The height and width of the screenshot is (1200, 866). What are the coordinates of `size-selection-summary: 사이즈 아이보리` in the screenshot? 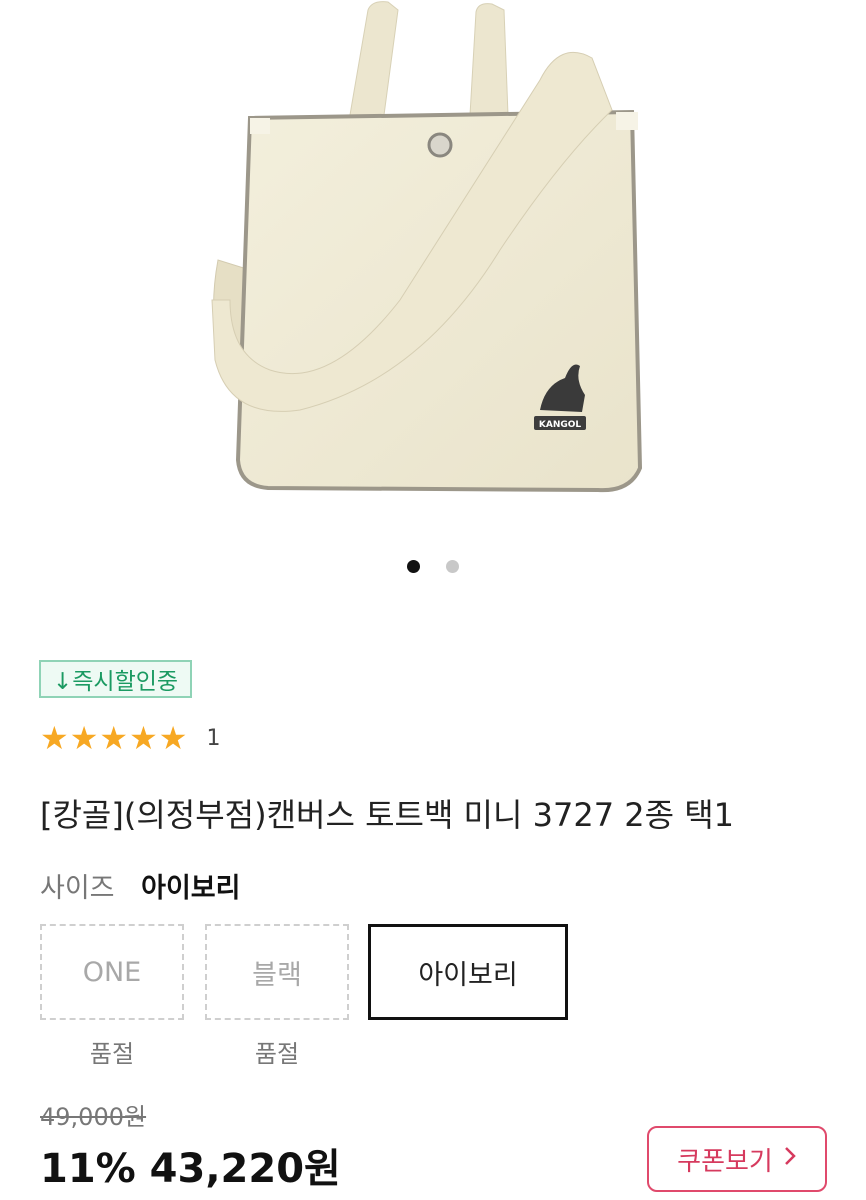 It's located at (140, 885).